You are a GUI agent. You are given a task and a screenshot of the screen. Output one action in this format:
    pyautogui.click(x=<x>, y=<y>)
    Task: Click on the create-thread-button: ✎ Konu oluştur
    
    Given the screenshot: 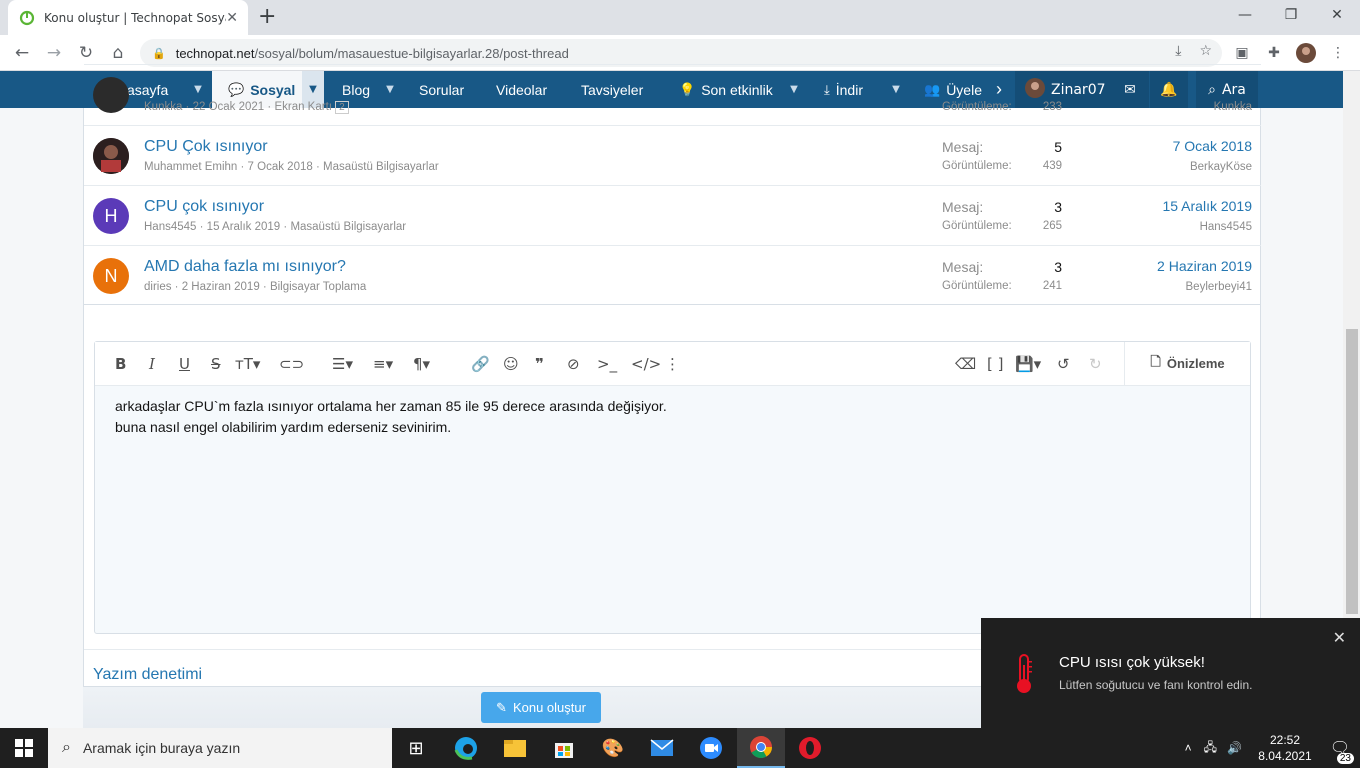 What is the action you would take?
    pyautogui.click(x=541, y=707)
    